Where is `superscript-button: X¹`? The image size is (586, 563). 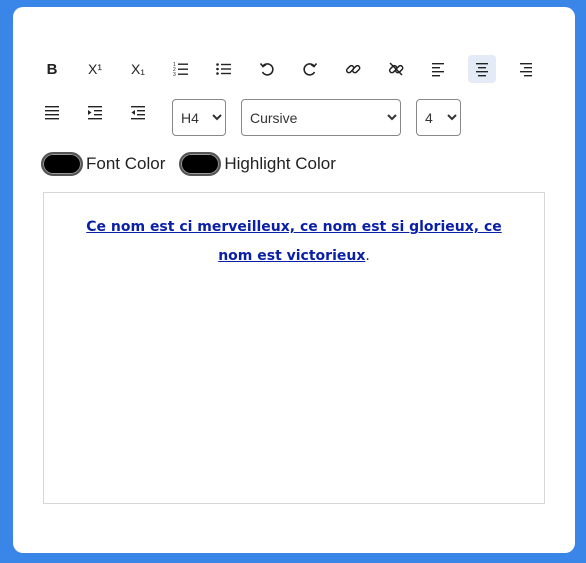 superscript-button: X¹ is located at coordinates (95, 69).